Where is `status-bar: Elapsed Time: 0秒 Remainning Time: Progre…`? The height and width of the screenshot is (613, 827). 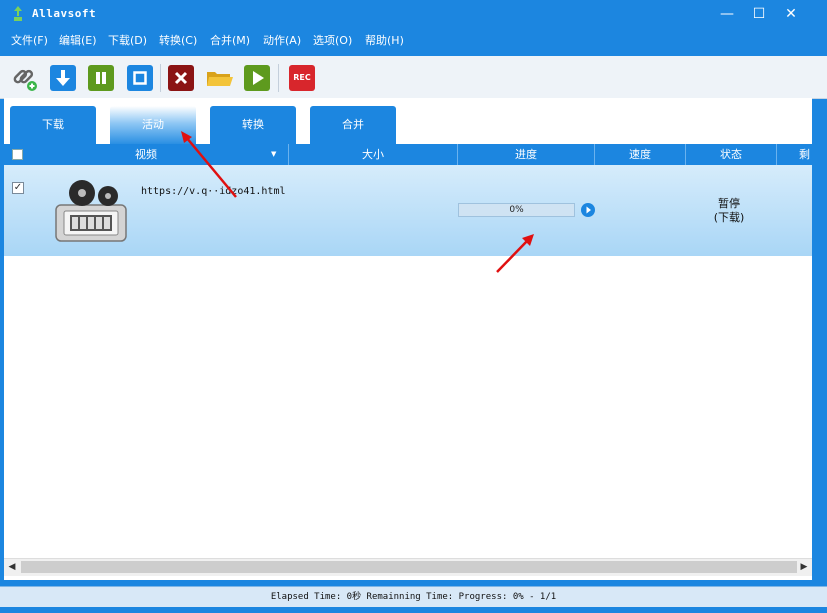
status-bar: Elapsed Time: 0秒 Remainning Time: Progre… is located at coordinates (413, 596).